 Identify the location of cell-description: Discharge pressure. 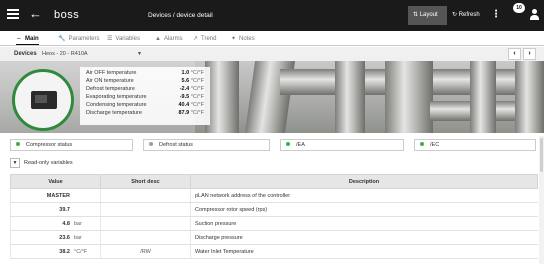
(364, 237).